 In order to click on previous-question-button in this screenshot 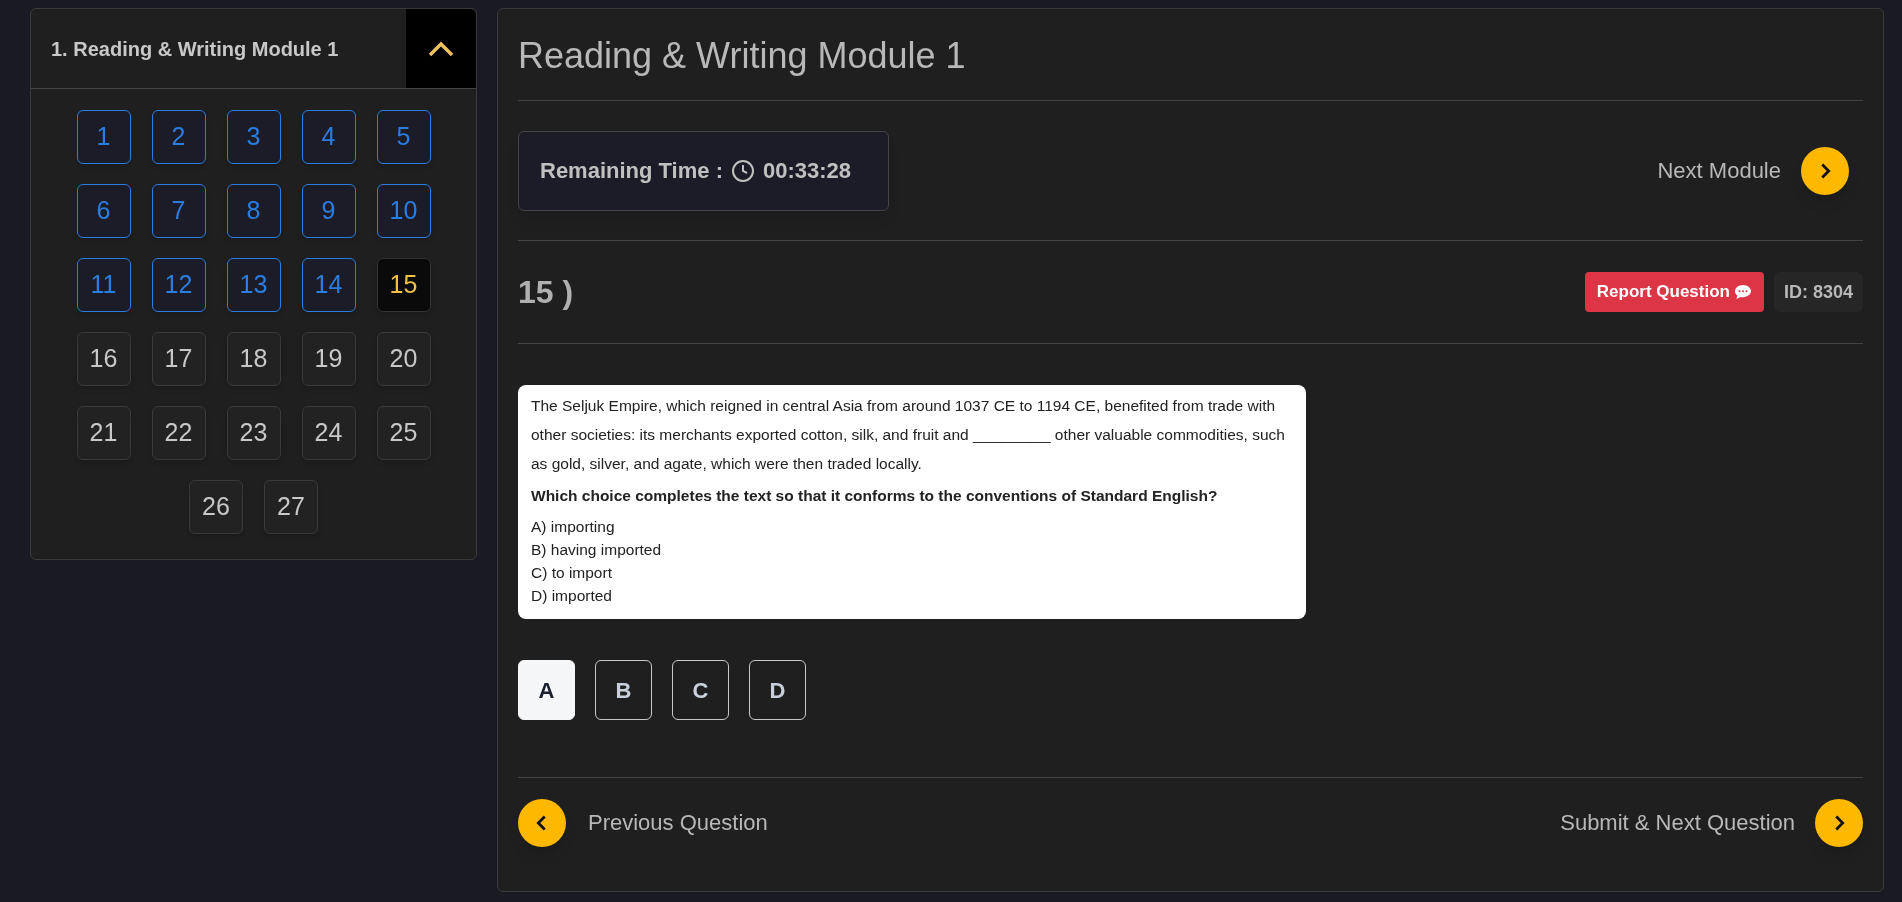, I will do `click(542, 822)`.